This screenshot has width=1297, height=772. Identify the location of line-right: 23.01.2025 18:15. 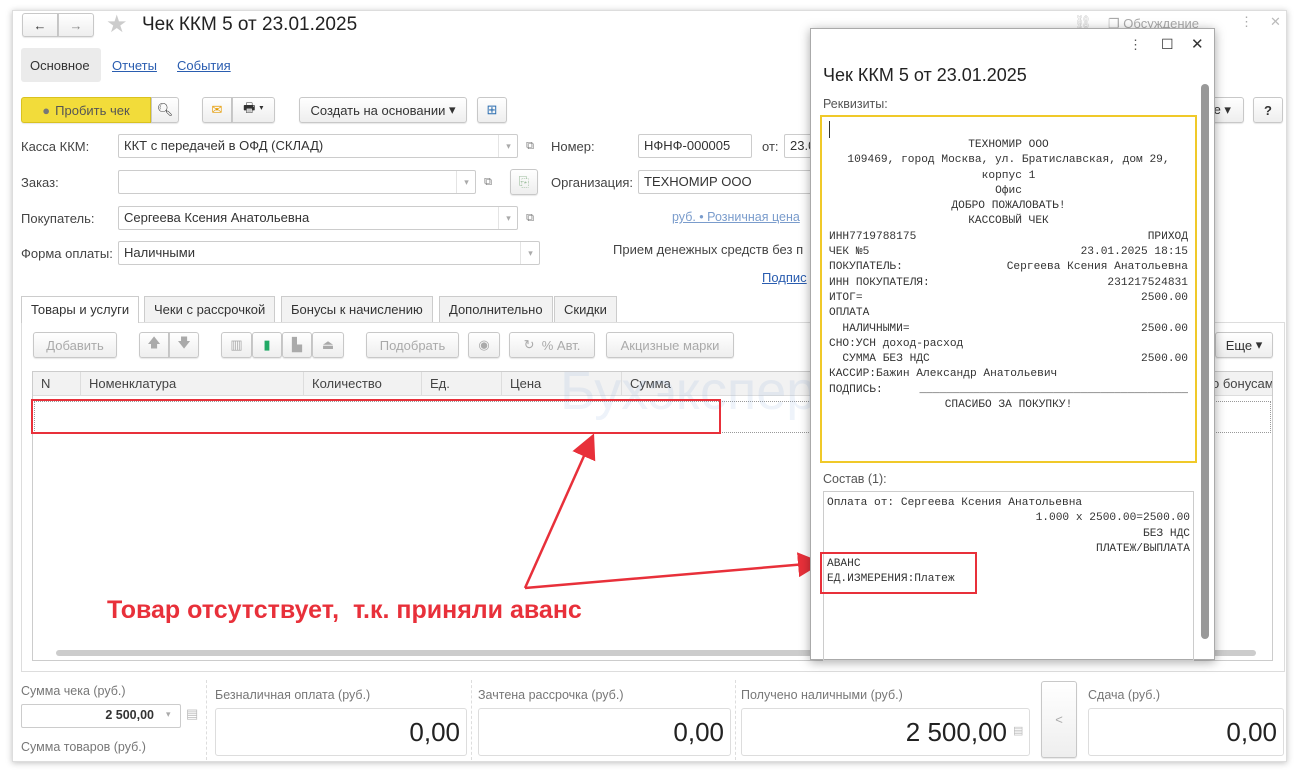
(1134, 252).